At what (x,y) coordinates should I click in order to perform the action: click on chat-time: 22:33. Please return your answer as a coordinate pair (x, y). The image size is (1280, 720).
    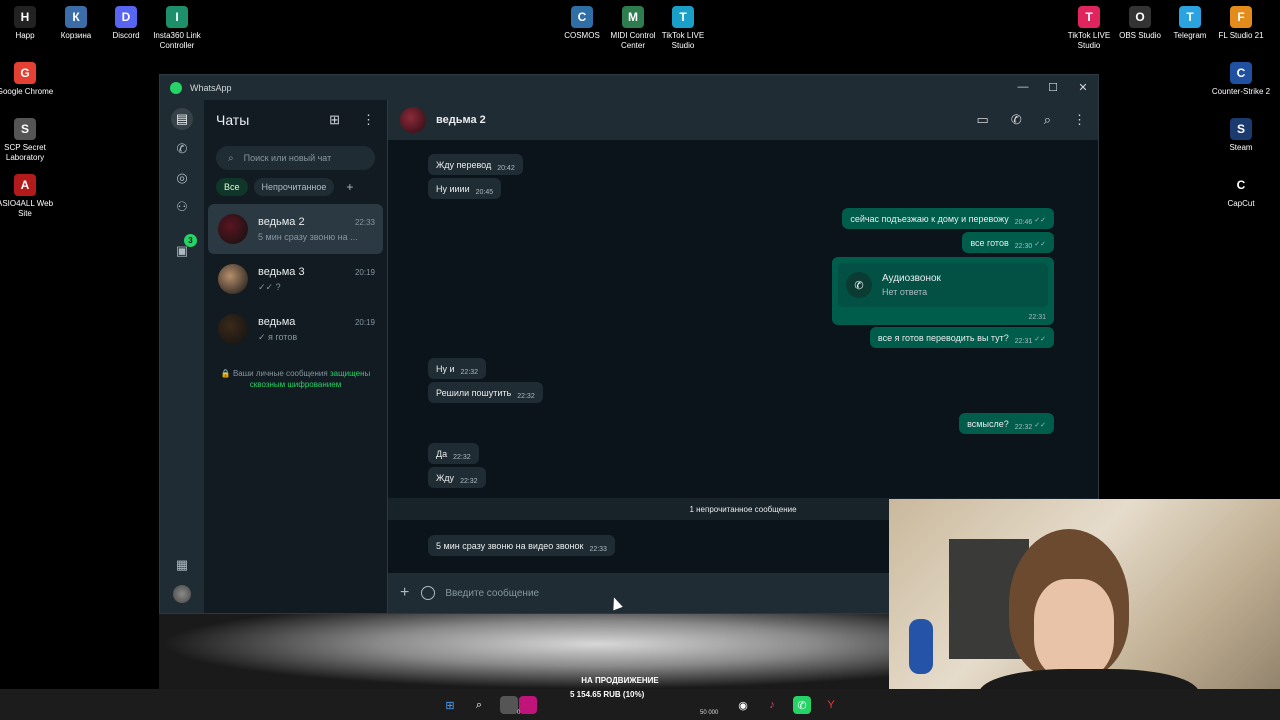
    Looking at the image, I should click on (364, 222).